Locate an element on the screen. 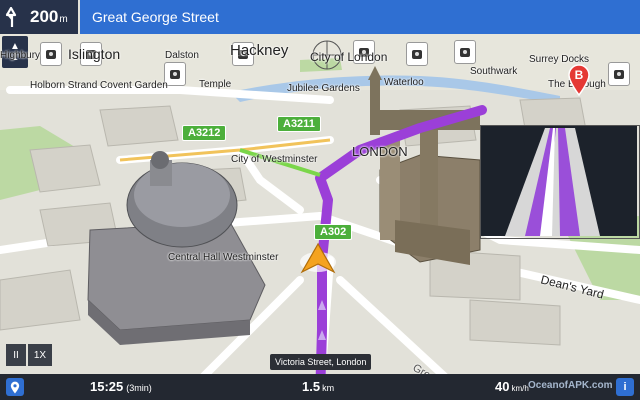 This screenshot has width=640, height=400. destination-marker: B is located at coordinates (579, 80).